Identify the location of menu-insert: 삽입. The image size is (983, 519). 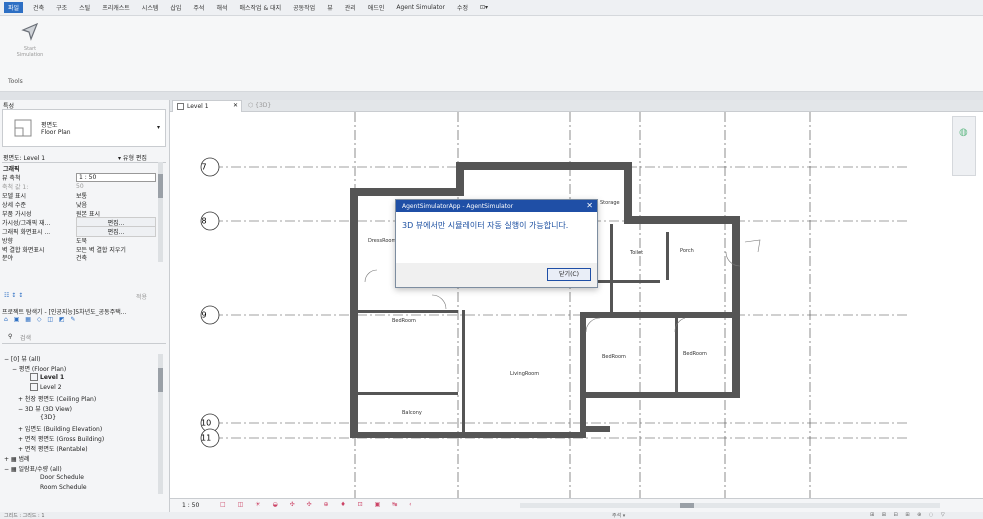
(175, 7).